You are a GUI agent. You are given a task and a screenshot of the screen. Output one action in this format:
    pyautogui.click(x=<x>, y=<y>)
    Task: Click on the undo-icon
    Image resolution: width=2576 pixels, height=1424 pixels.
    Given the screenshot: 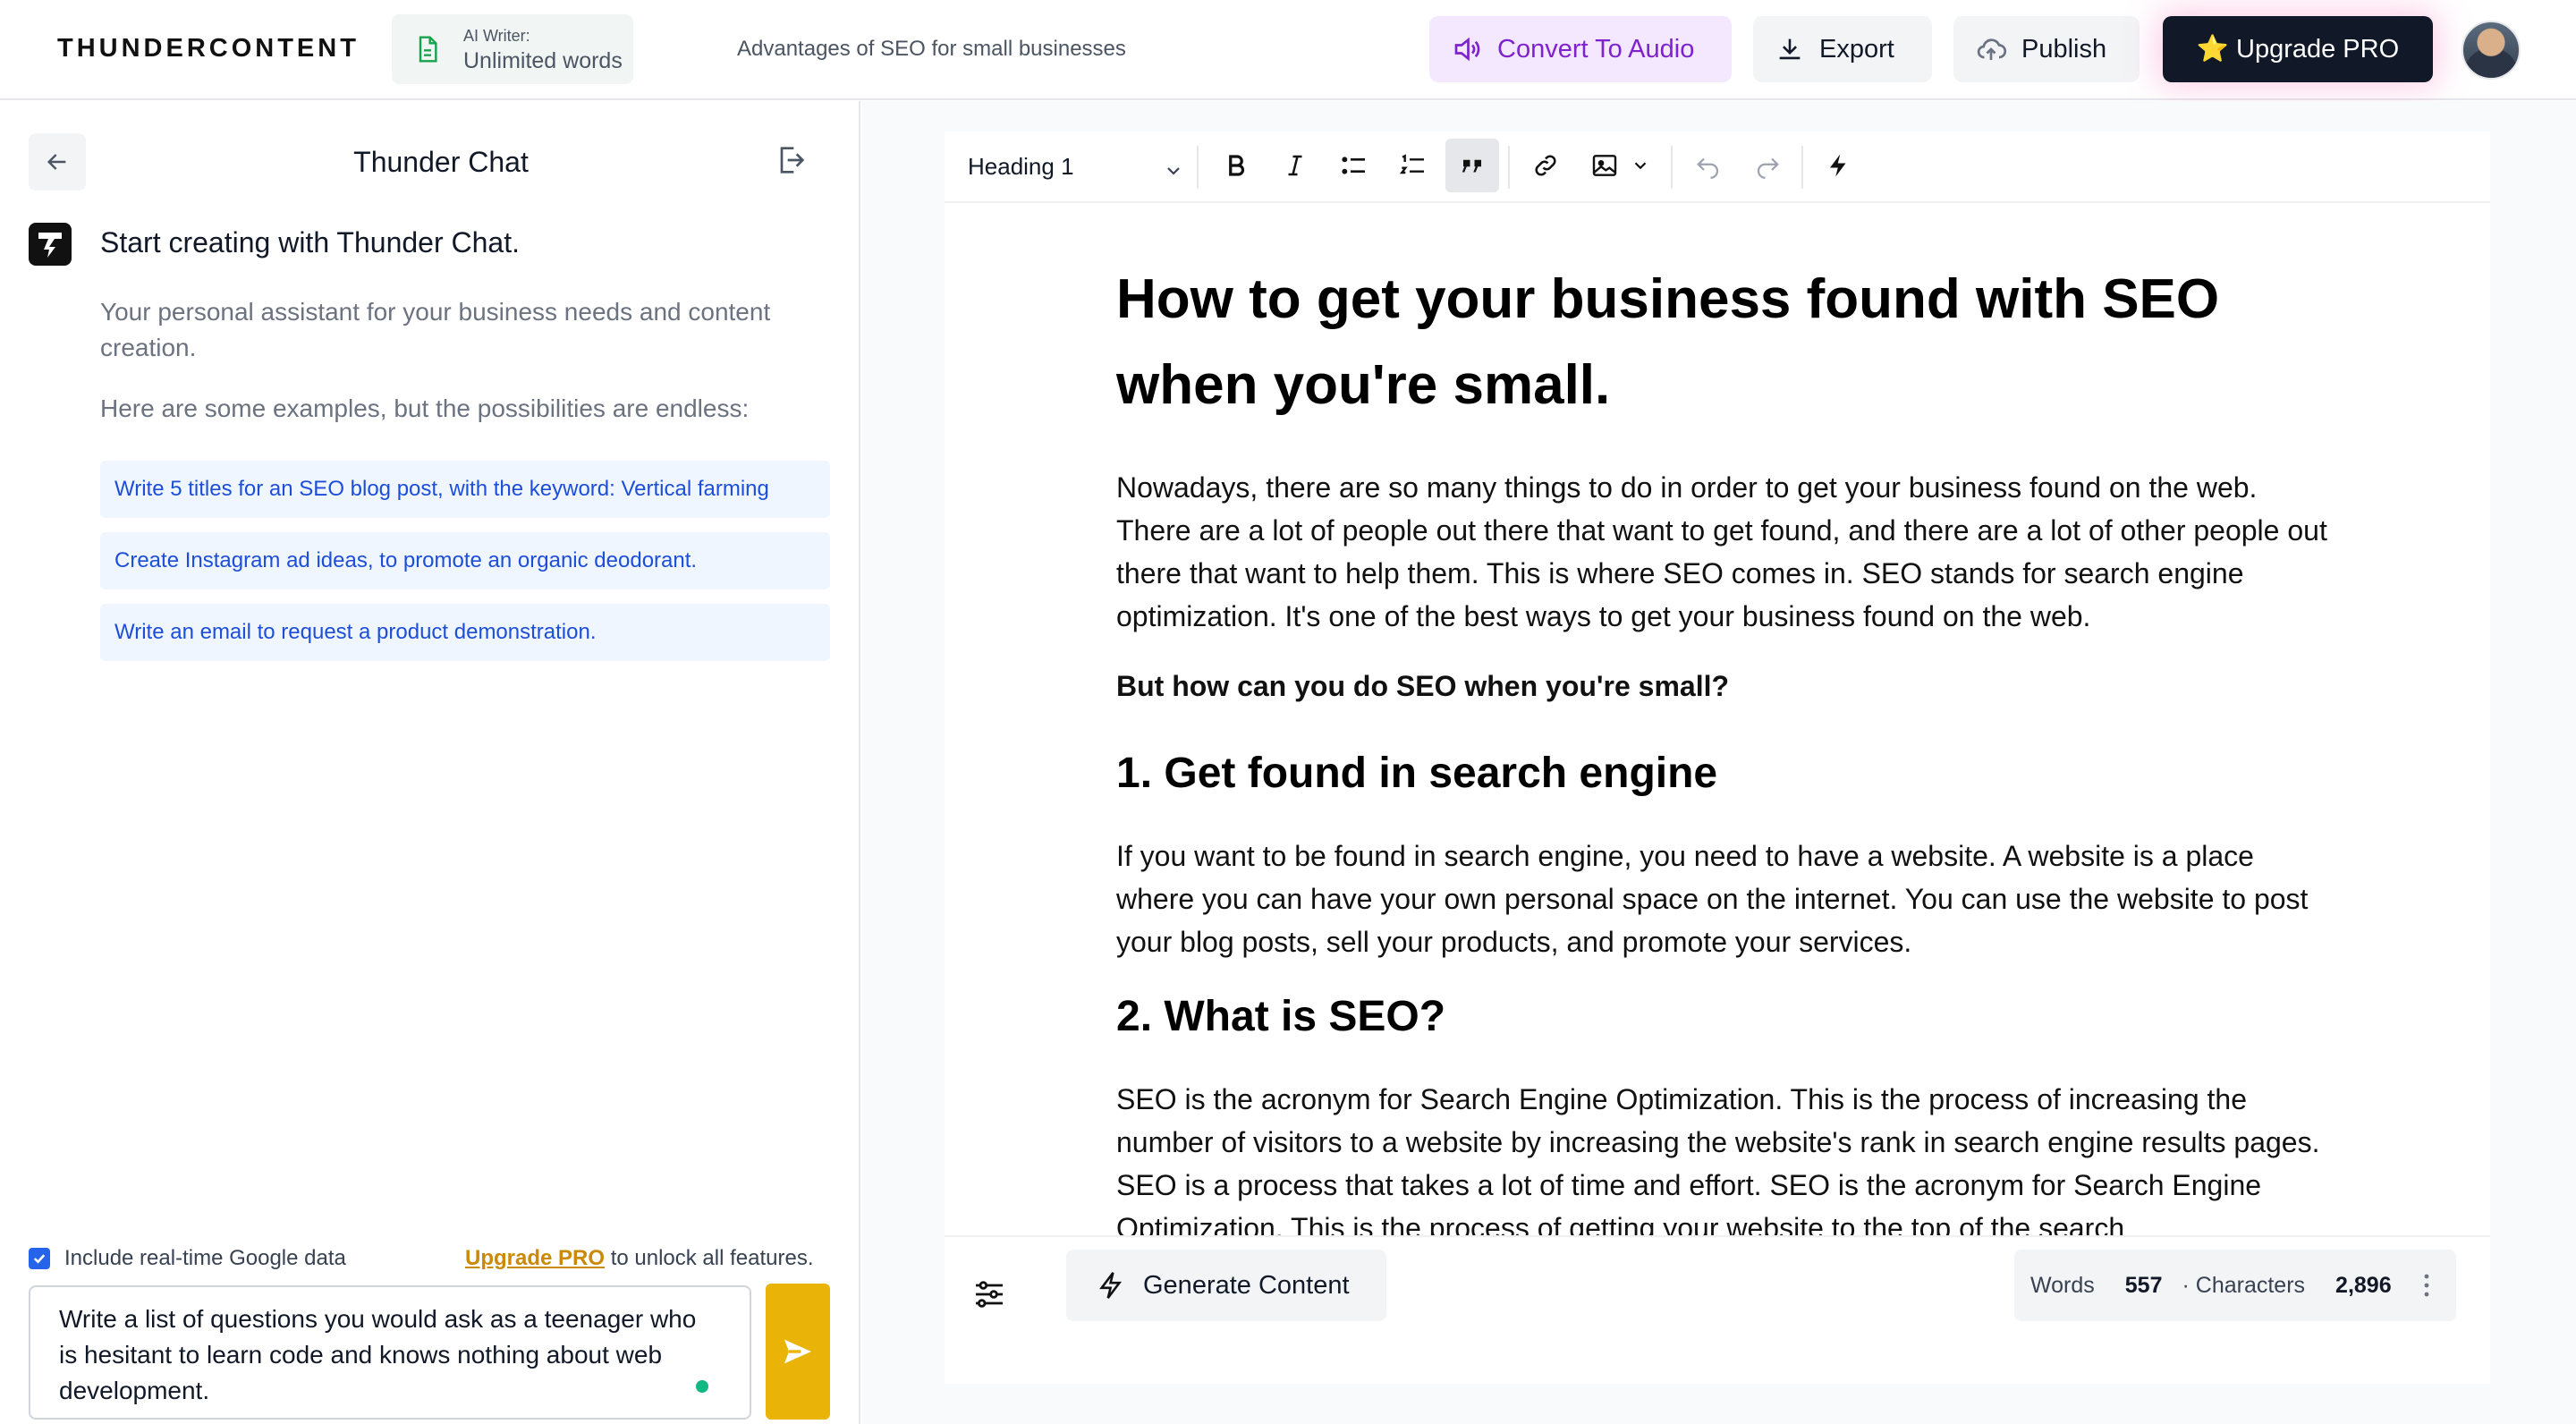 What is the action you would take?
    pyautogui.click(x=1708, y=165)
    